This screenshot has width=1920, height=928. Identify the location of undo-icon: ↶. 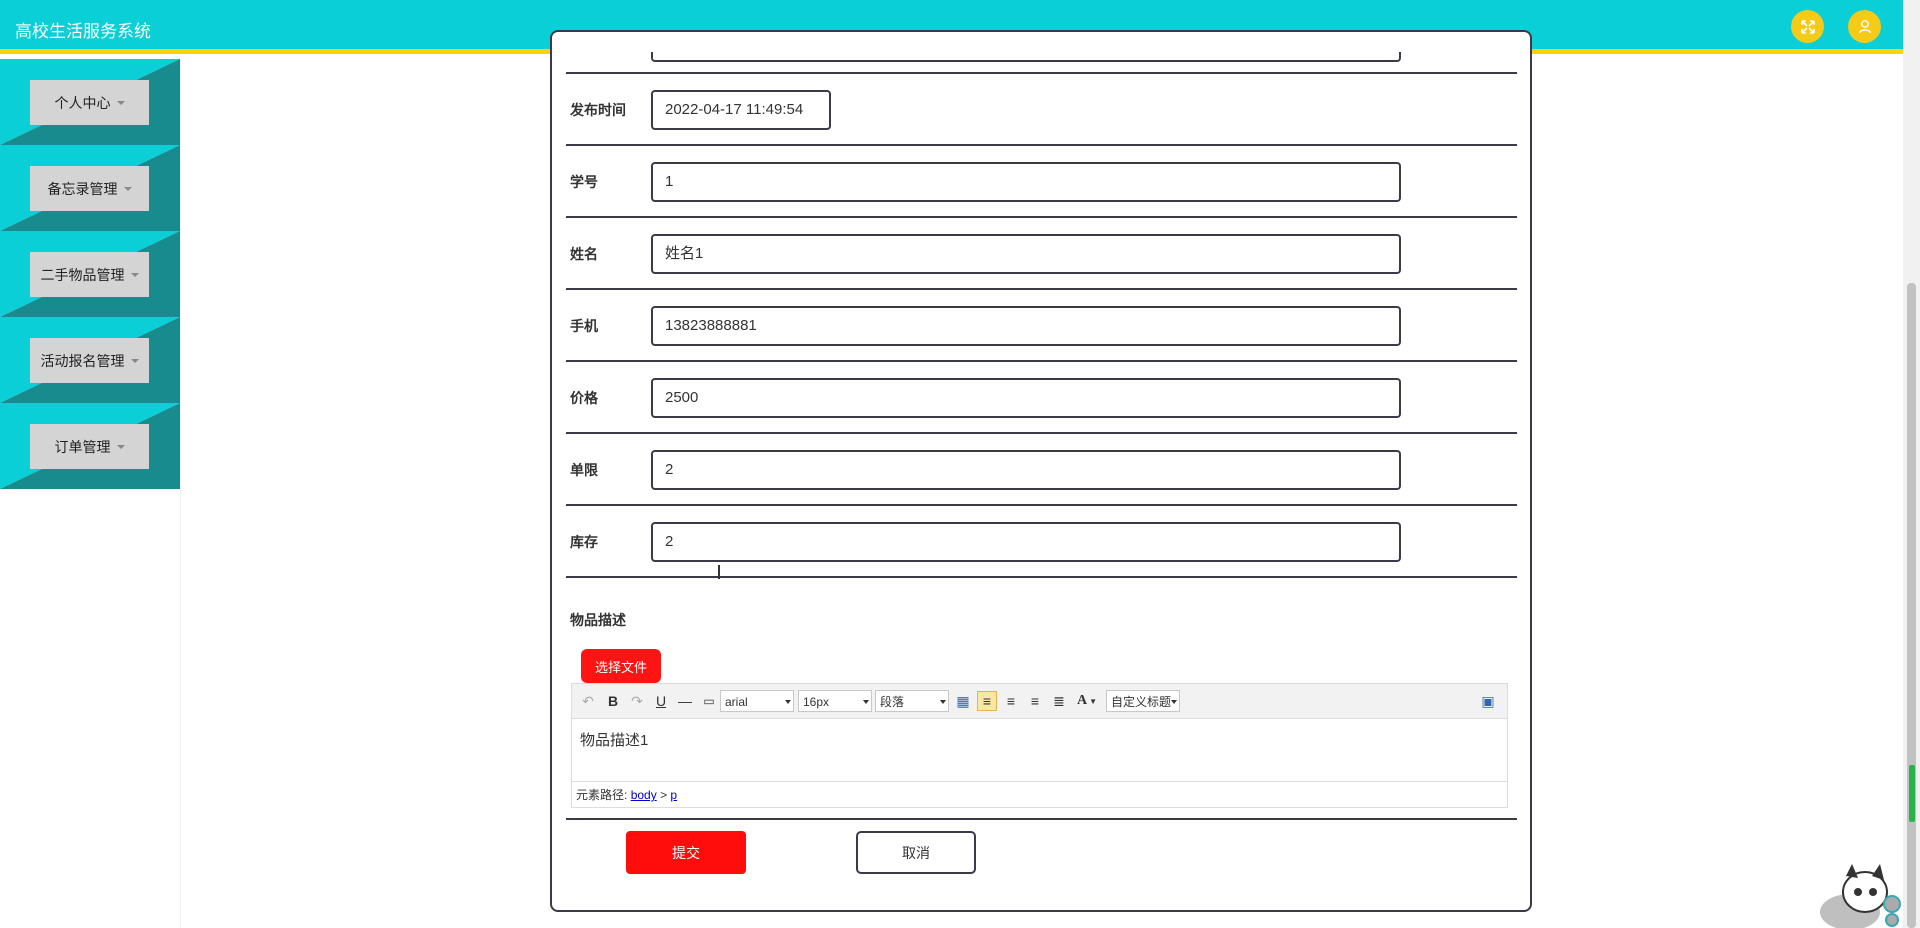
(588, 701).